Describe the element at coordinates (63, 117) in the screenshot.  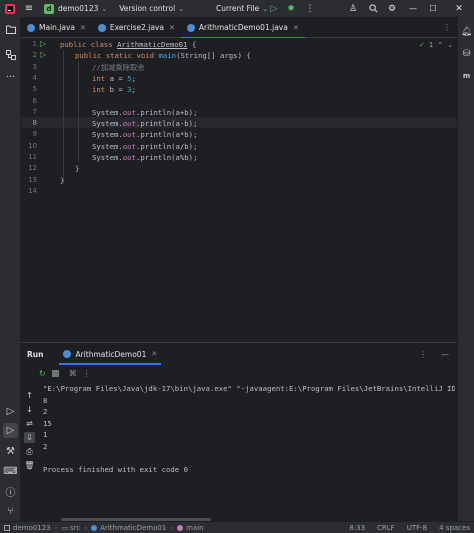
I see `indent-guide` at that location.